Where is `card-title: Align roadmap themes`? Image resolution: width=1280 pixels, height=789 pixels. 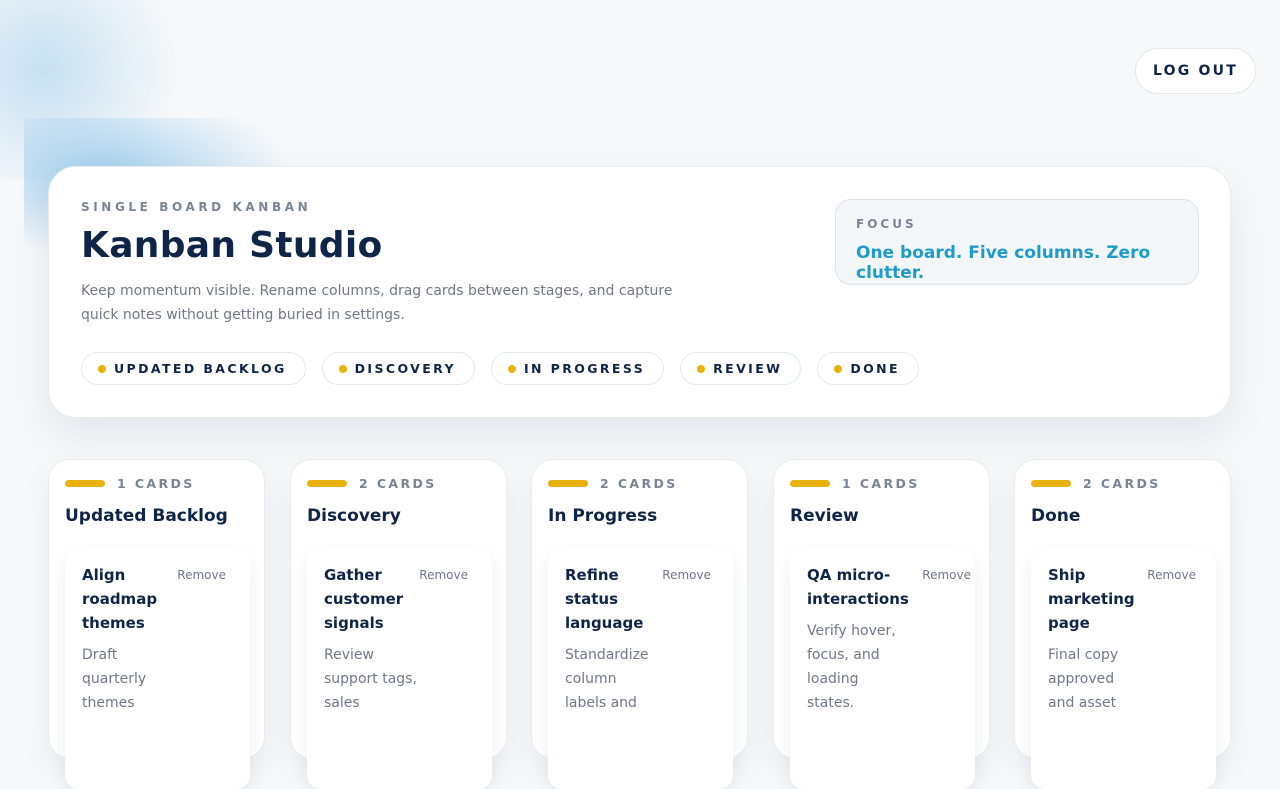 card-title: Align roadmap themes is located at coordinates (120, 599).